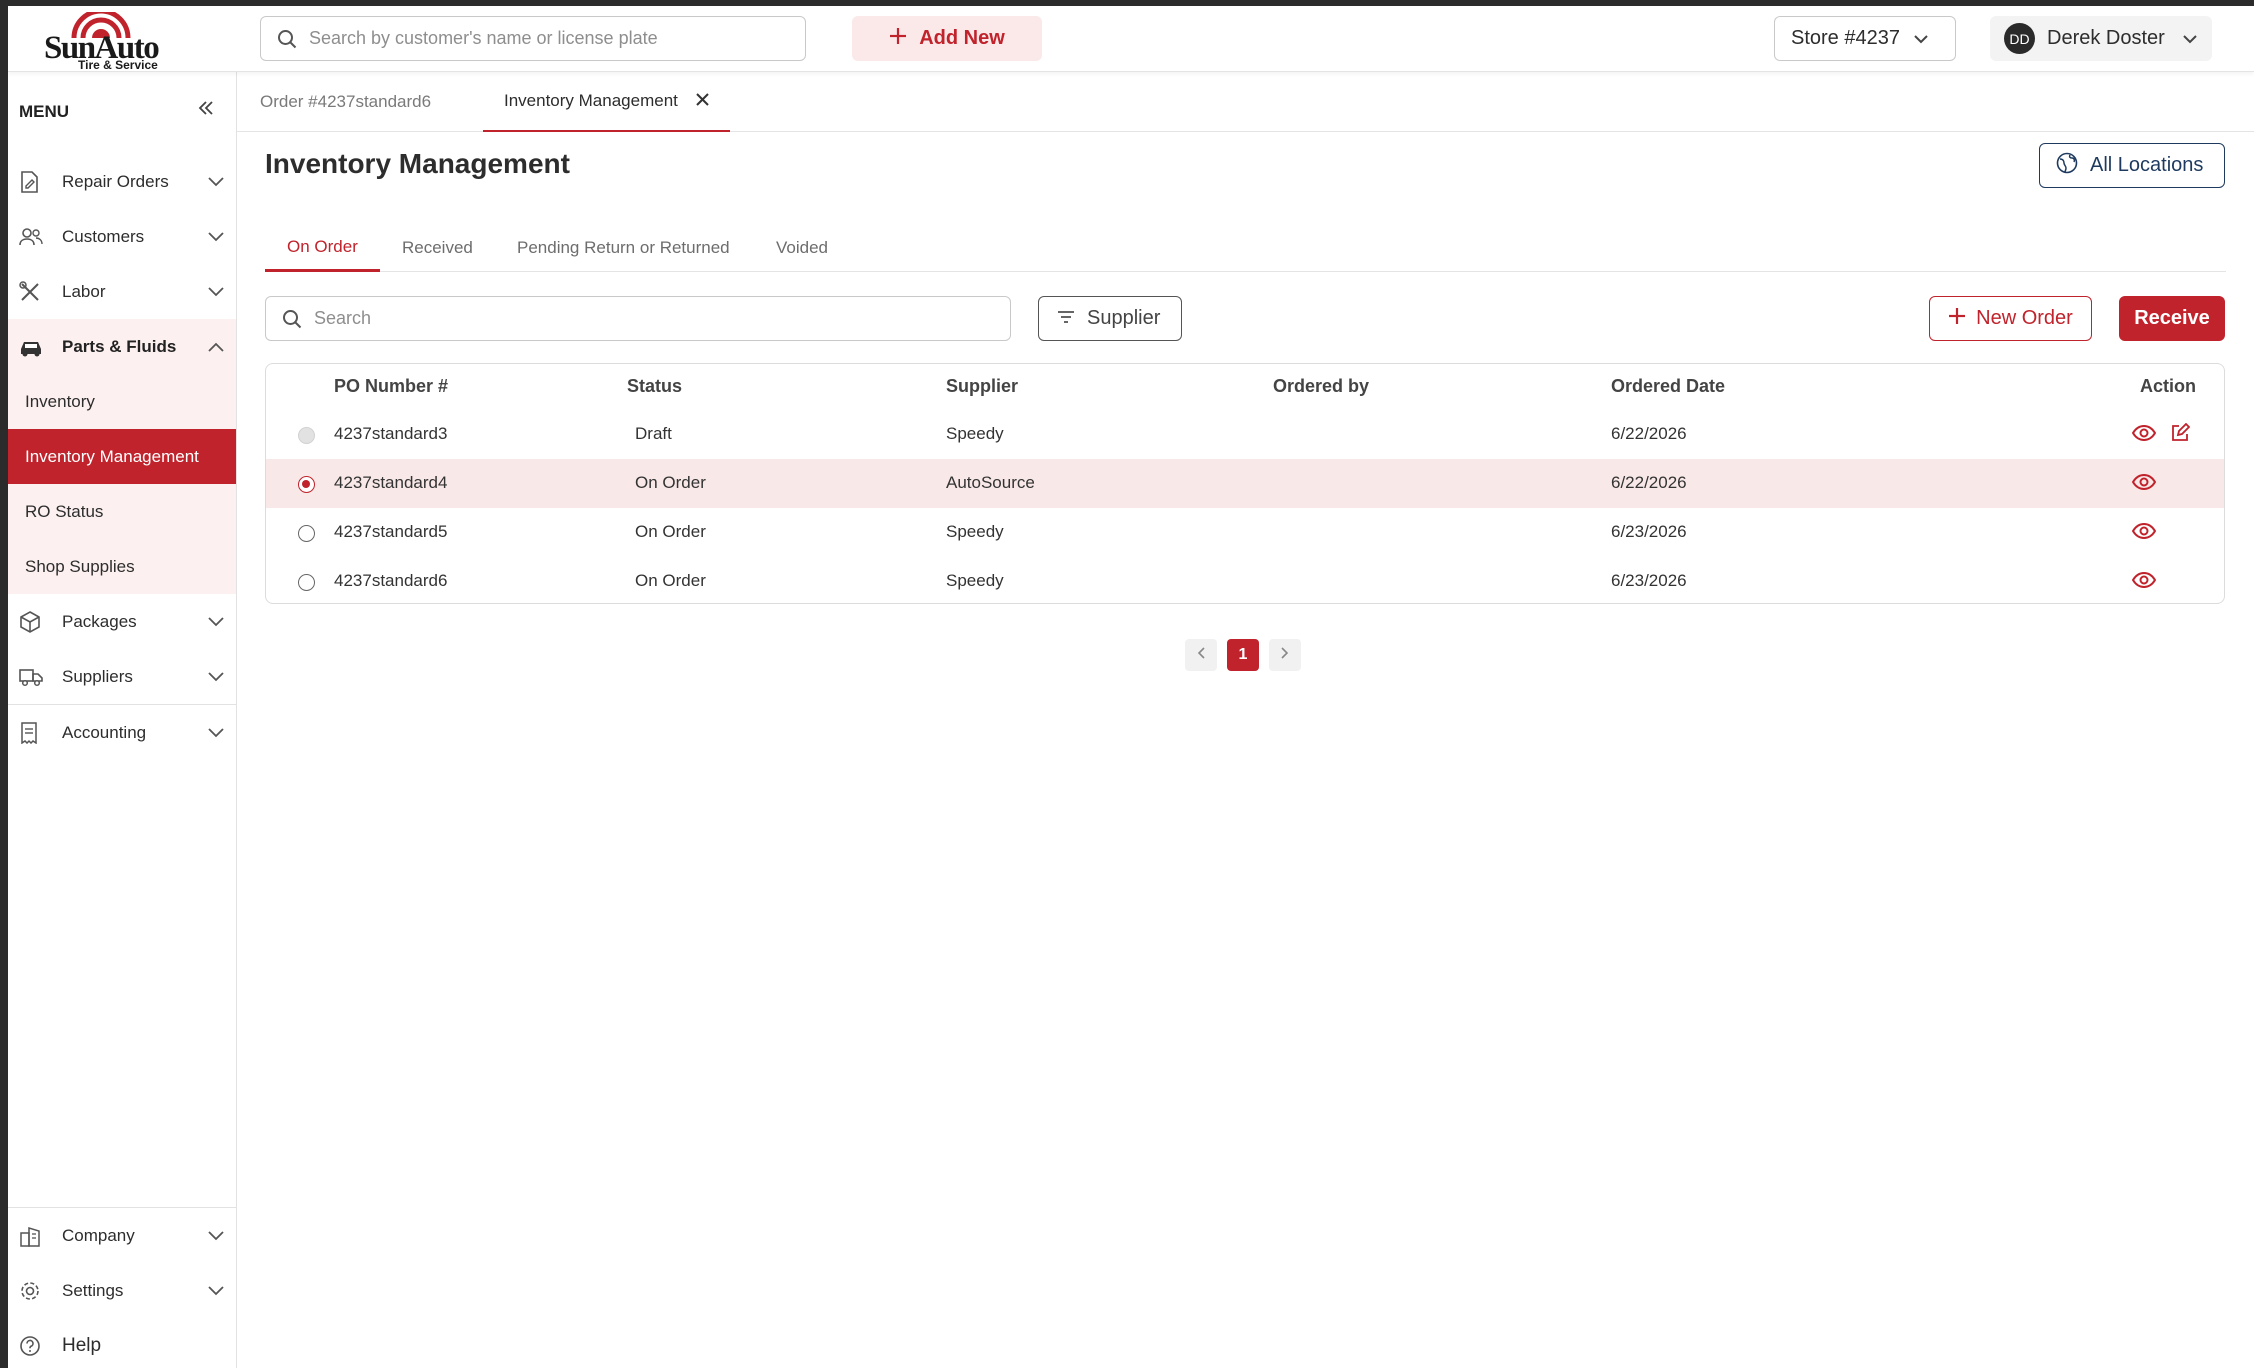 This screenshot has width=2254, height=1368. Describe the element at coordinates (122, 181) in the screenshot. I see `sidebar-item-repair-orders: Repair Orders` at that location.